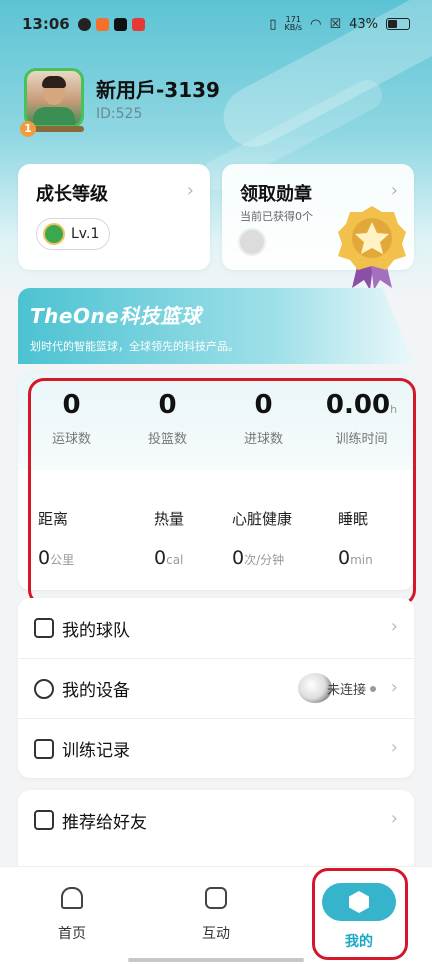 This screenshot has width=432, height=964. I want to click on tab-label: 互动, so click(216, 934).